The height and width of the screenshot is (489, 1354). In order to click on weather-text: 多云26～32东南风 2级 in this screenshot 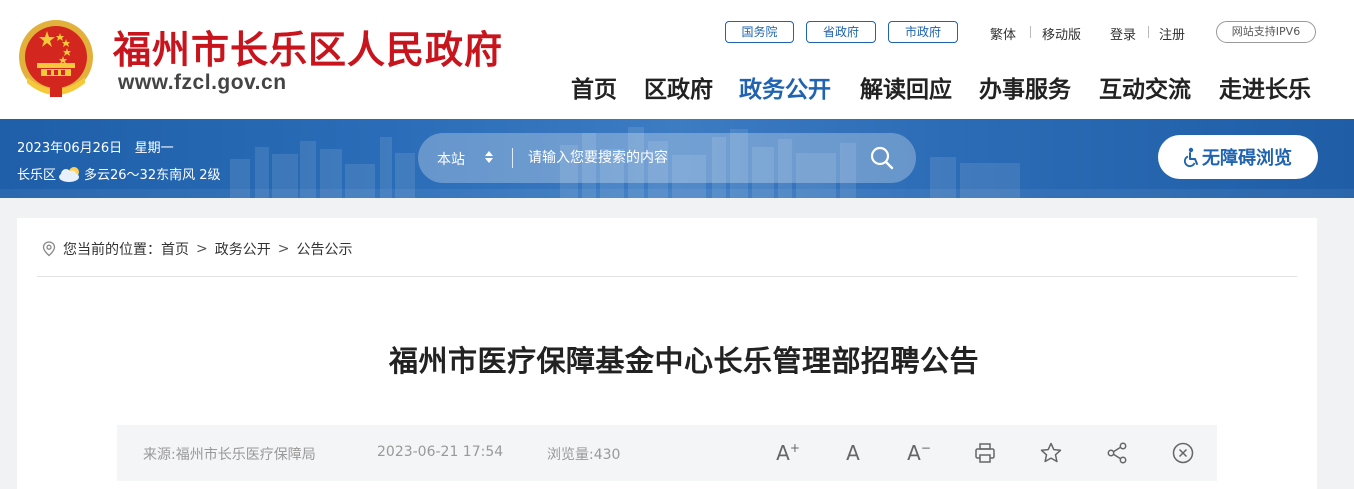, I will do `click(152, 175)`.